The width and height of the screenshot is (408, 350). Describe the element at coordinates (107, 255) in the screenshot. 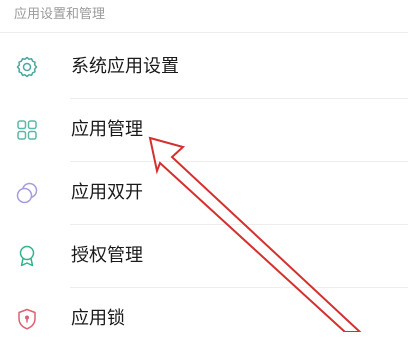

I see `settings-item-label: 授权管理` at that location.